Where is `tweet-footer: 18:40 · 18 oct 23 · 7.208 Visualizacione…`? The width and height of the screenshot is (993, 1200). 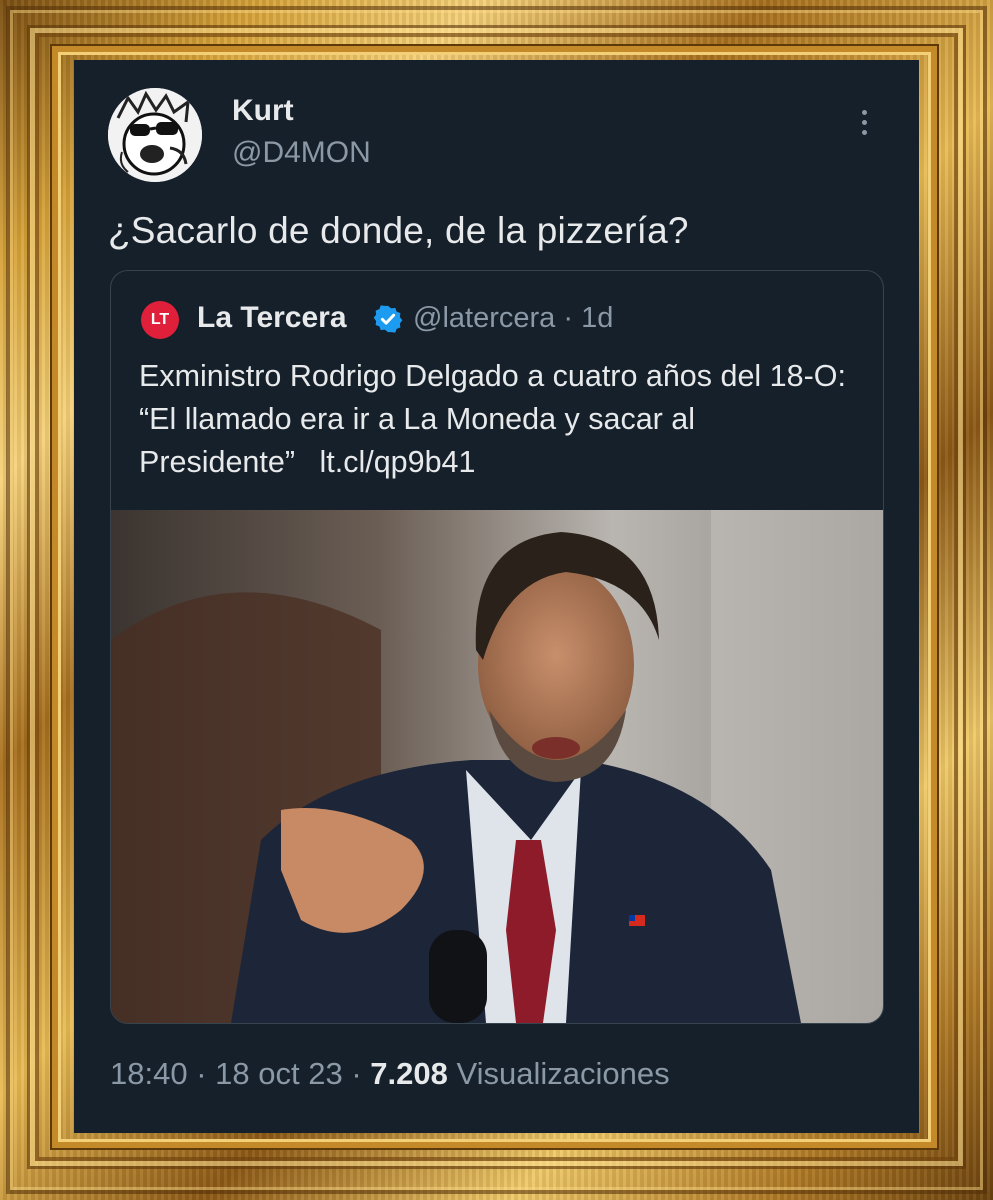 tweet-footer: 18:40 · 18 oct 23 · 7.208 Visualizacione… is located at coordinates (390, 1074).